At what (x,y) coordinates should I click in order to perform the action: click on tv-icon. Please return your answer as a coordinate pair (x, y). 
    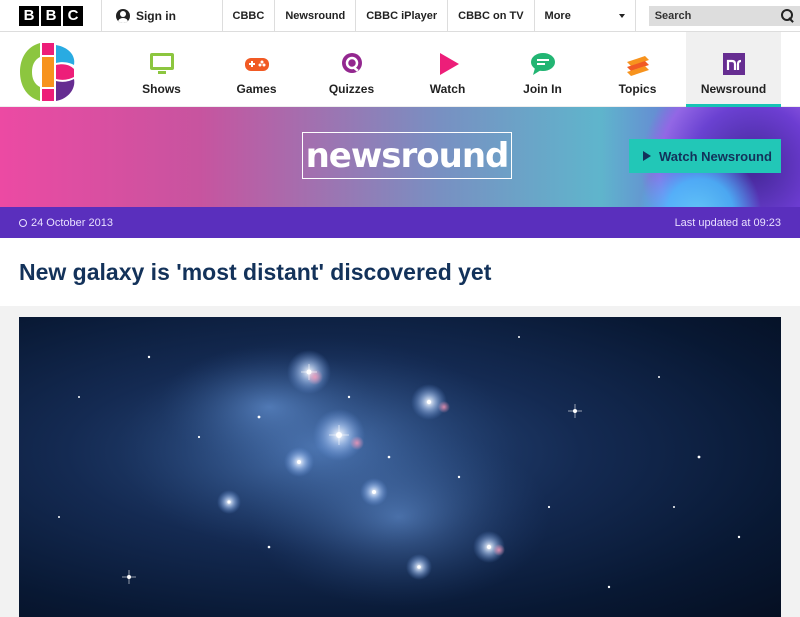
    Looking at the image, I should click on (161, 63).